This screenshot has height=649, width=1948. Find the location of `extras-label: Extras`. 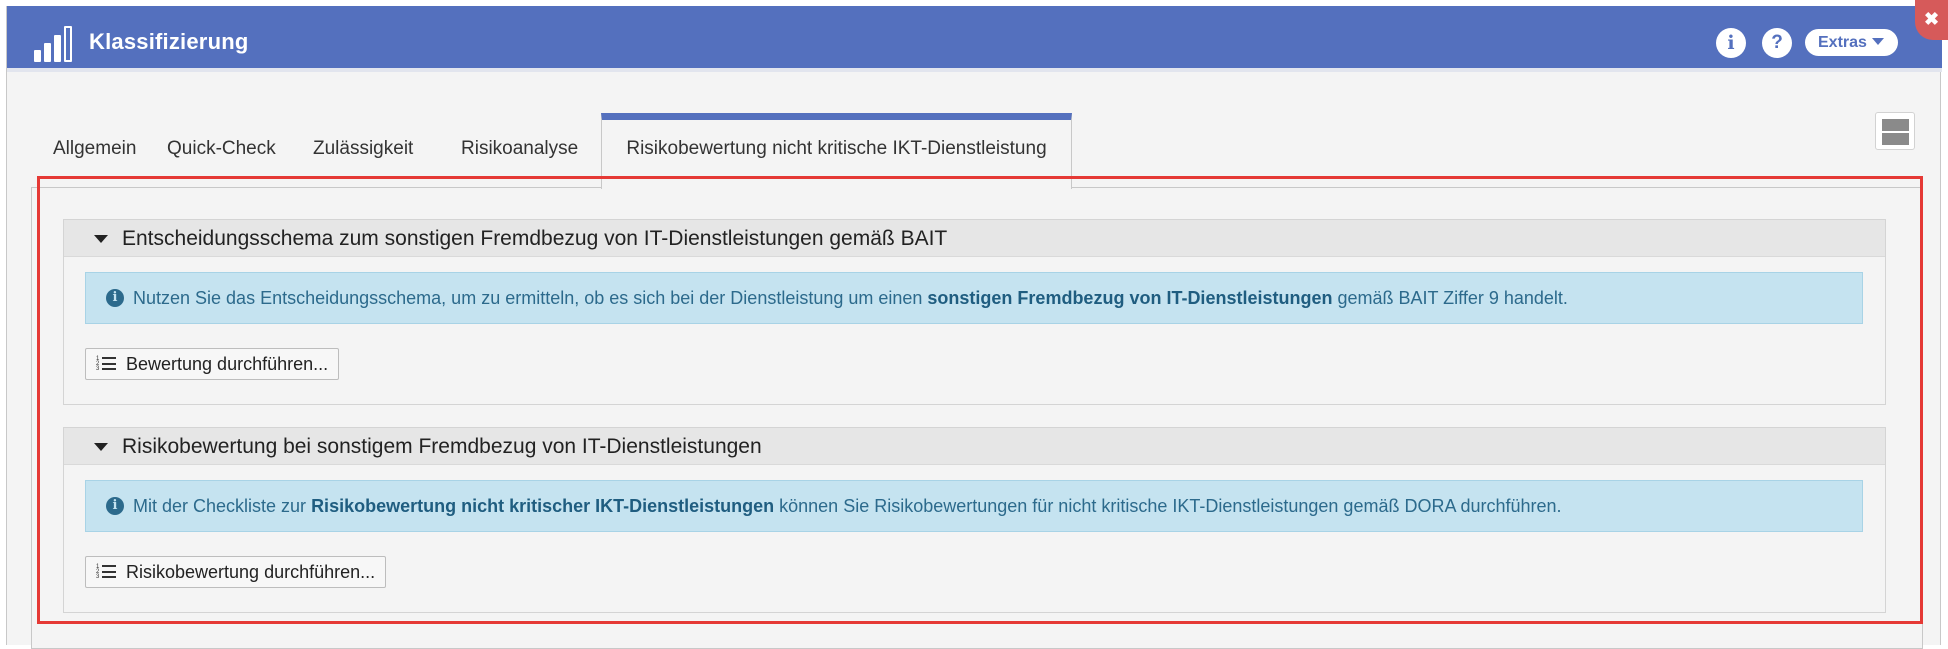

extras-label: Extras is located at coordinates (1842, 42).